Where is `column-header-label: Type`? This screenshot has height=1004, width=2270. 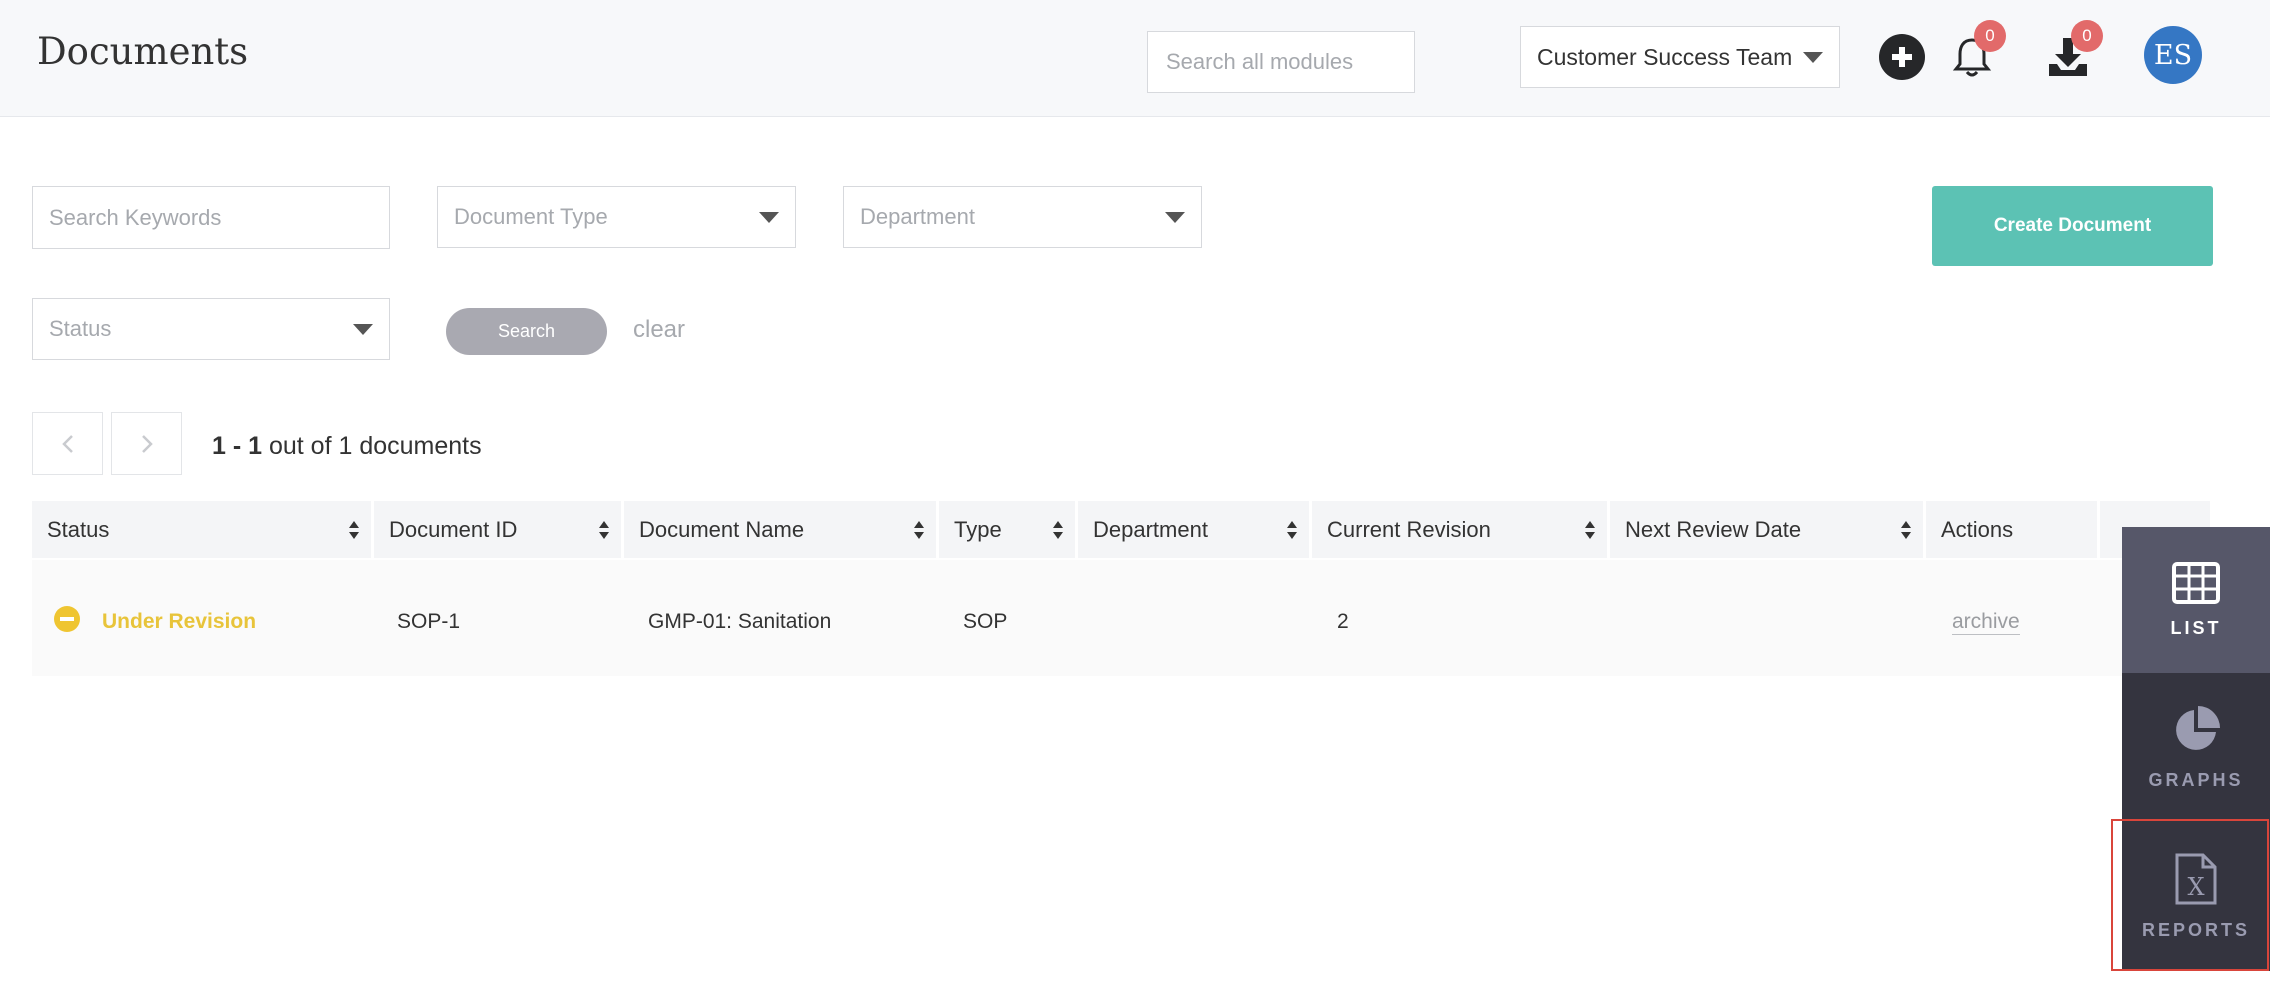
column-header-label: Type is located at coordinates (978, 529).